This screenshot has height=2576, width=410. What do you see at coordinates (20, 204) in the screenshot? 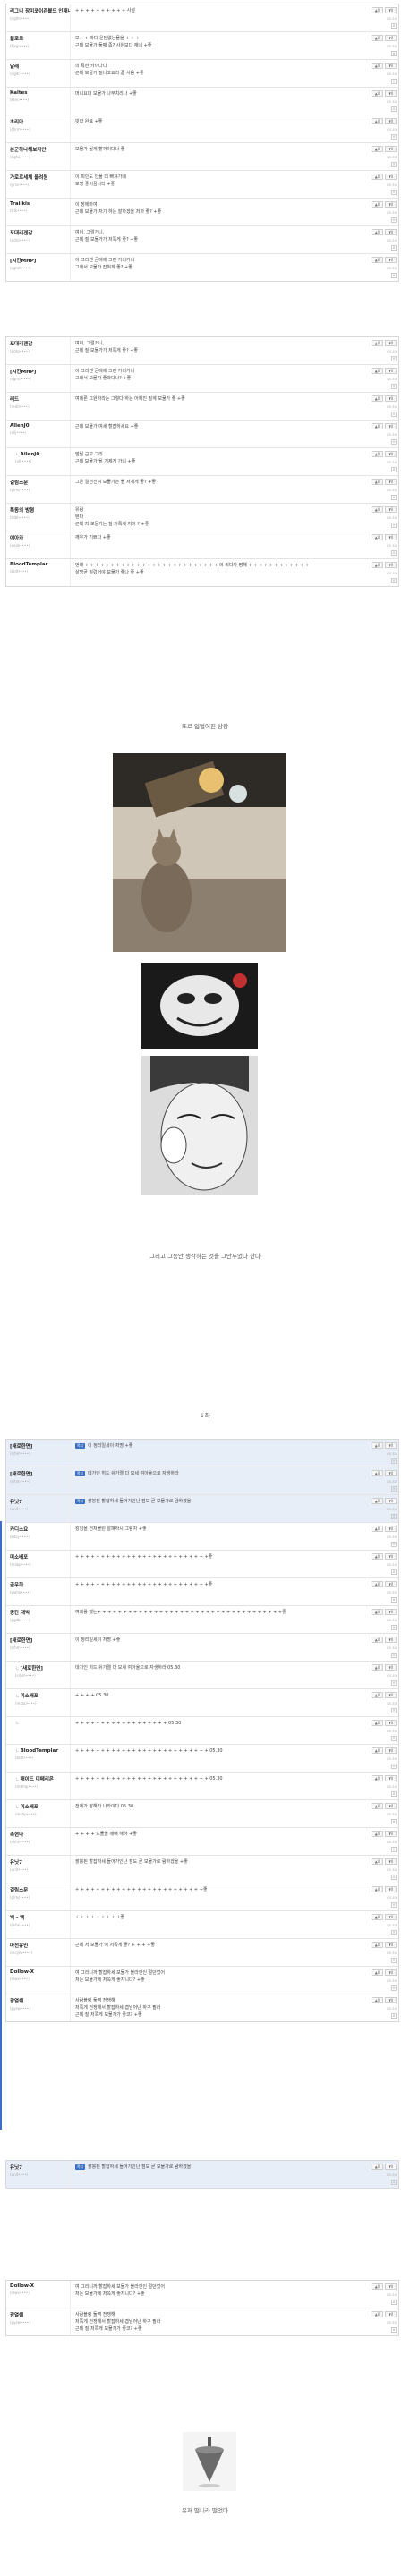
I see `author-nickname: Trailkis` at bounding box center [20, 204].